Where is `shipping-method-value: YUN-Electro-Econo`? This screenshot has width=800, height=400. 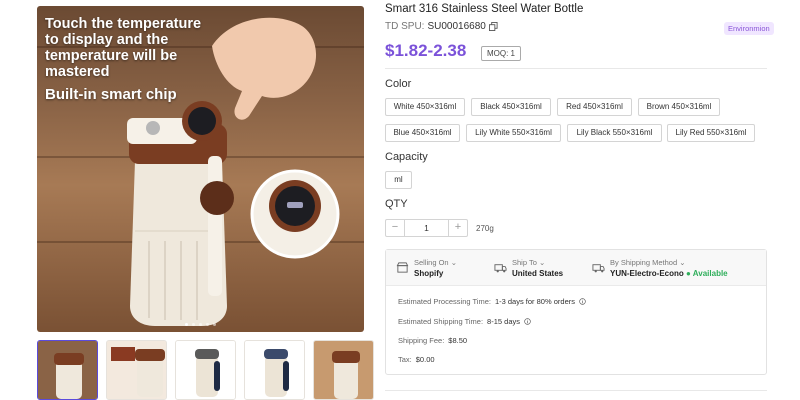
shipping-method-value: YUN-Electro-Econo is located at coordinates (647, 273).